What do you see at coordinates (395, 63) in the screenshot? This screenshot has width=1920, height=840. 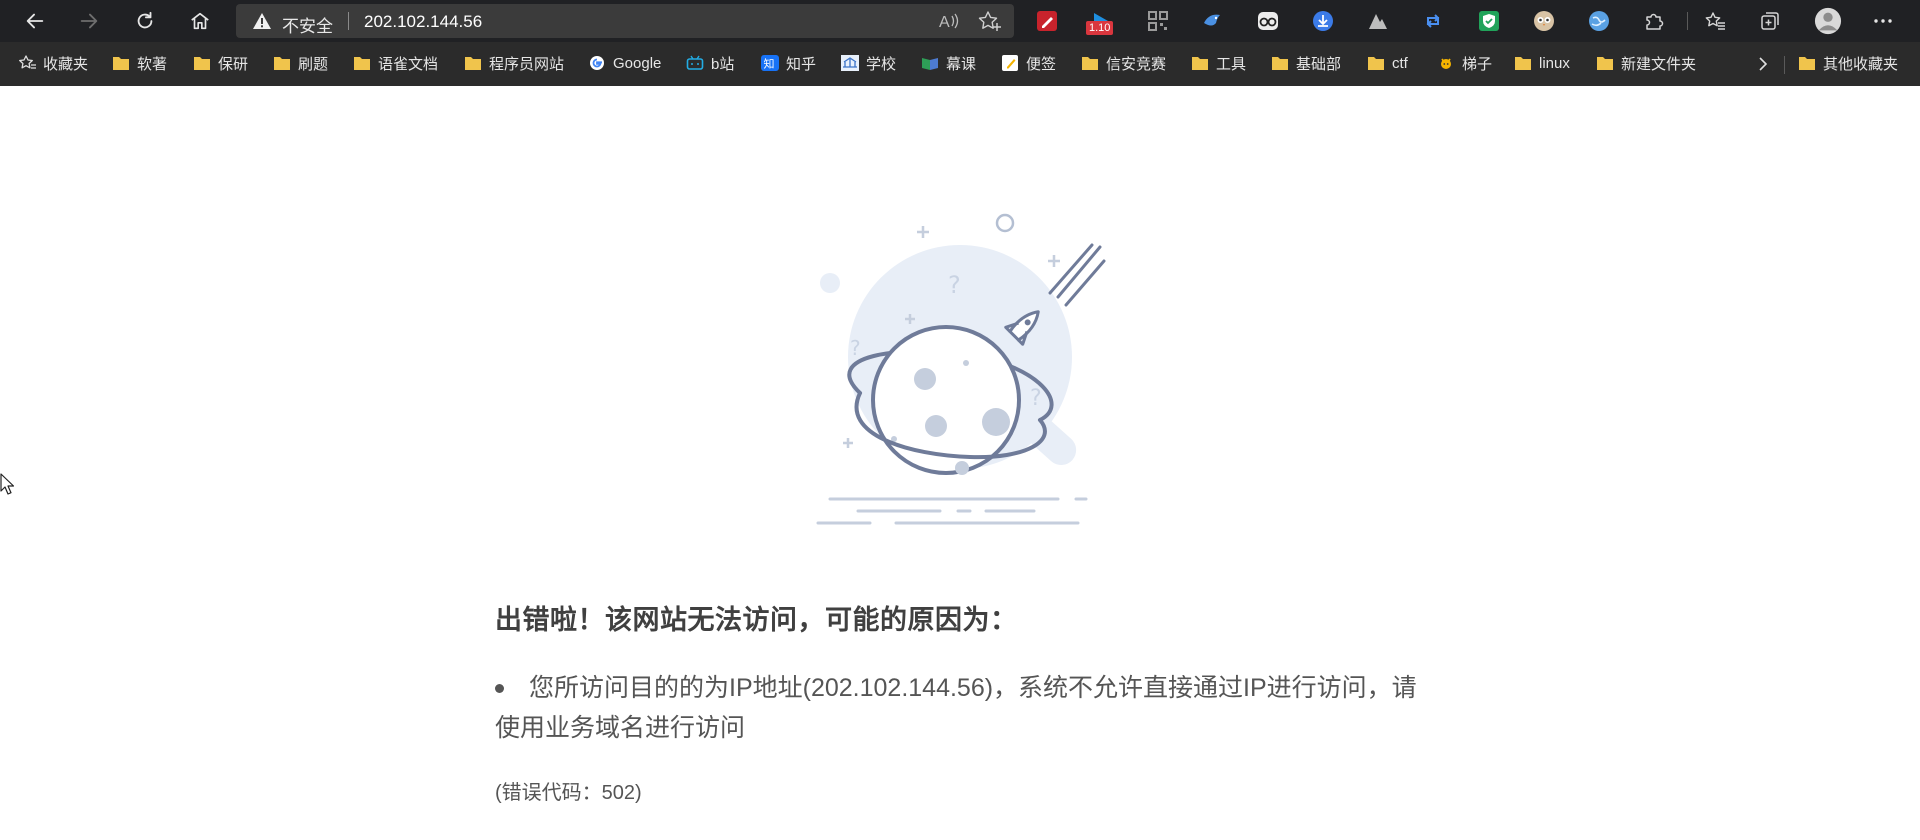 I see `bookmark-folder: 语雀文档` at bounding box center [395, 63].